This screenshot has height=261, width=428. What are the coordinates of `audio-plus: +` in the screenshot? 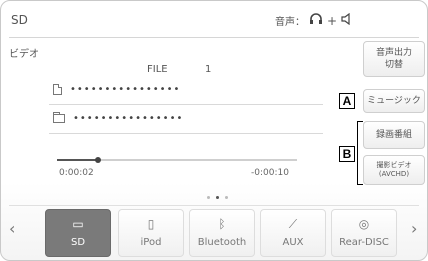 It's located at (332, 20).